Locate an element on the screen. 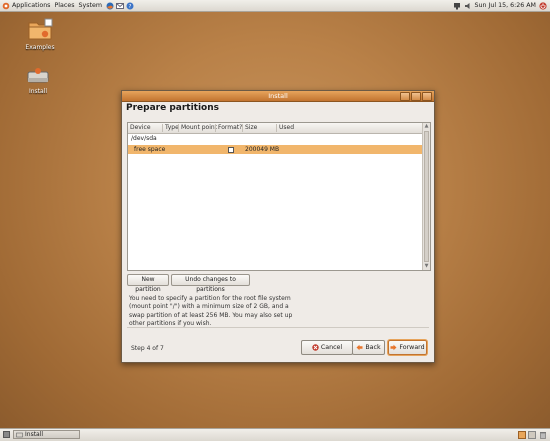  drive-icon is located at coordinates (38, 75).